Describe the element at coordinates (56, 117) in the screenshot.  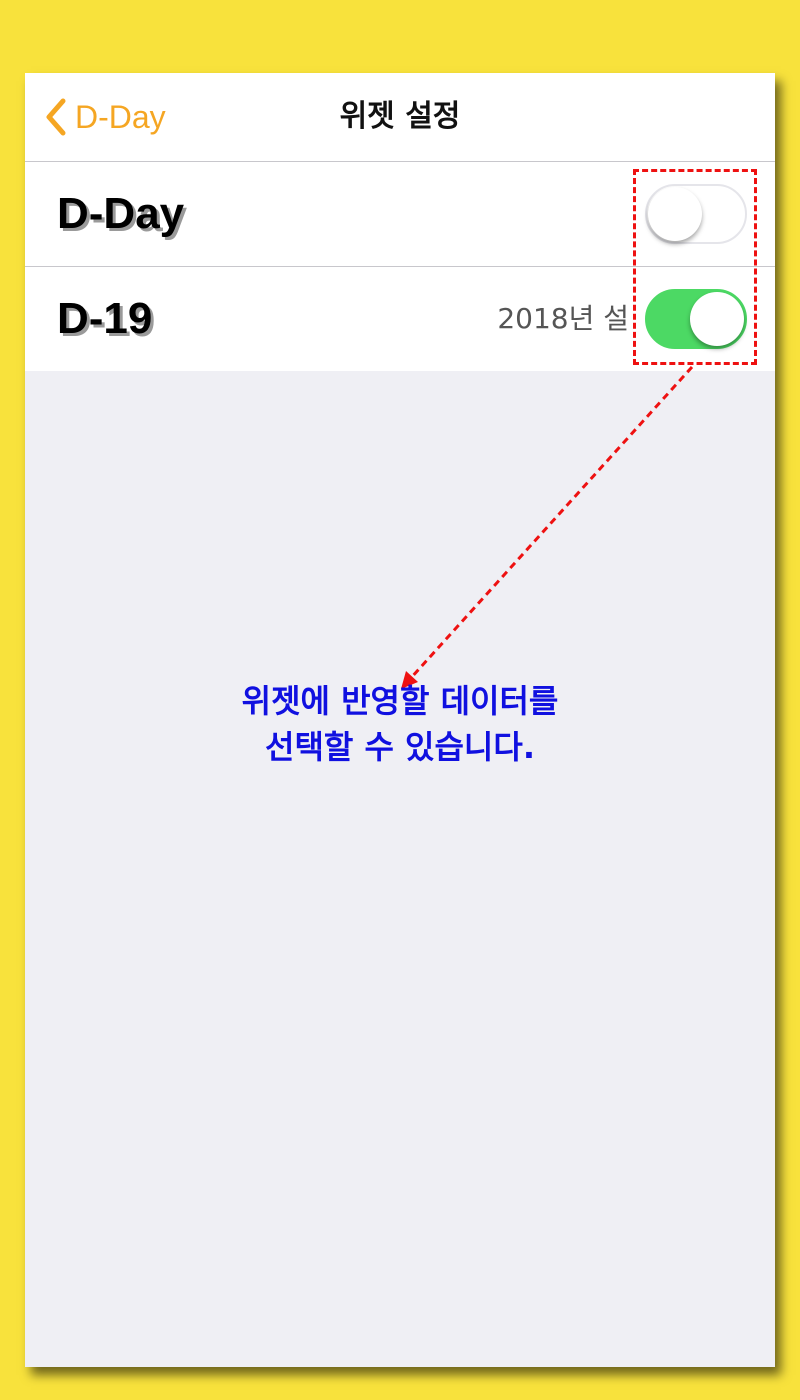
I see `chevron-left-icon` at that location.